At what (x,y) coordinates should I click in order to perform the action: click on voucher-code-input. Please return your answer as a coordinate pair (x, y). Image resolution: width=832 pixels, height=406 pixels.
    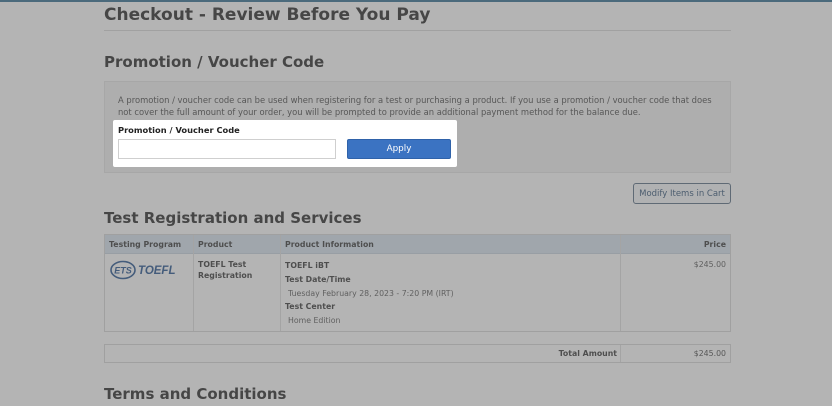
    Looking at the image, I should click on (227, 149).